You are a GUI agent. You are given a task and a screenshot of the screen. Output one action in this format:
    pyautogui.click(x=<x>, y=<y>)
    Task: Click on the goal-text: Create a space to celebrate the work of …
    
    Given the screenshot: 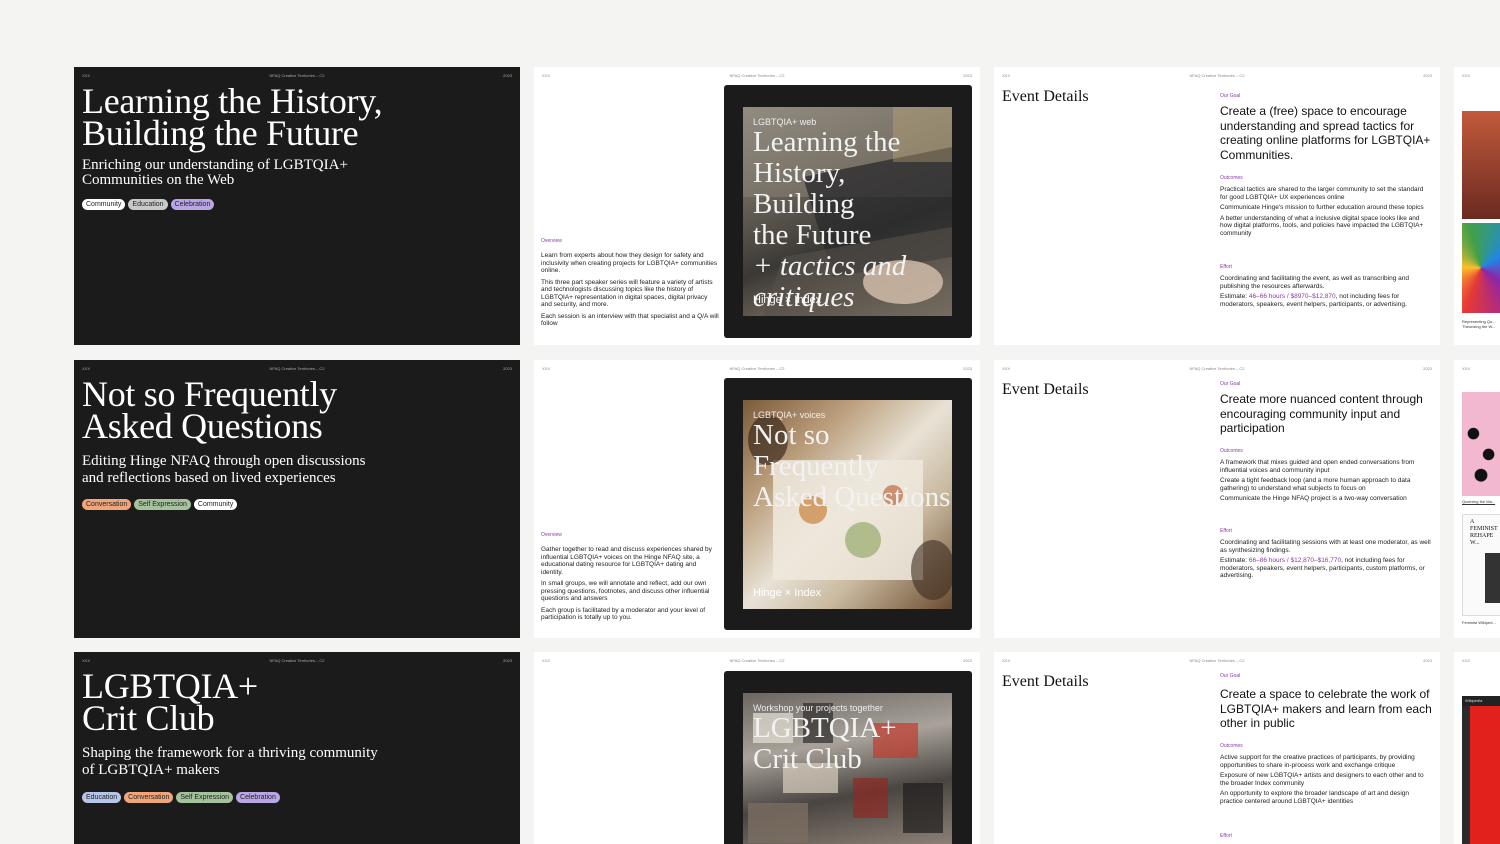 What is the action you would take?
    pyautogui.click(x=1326, y=708)
    